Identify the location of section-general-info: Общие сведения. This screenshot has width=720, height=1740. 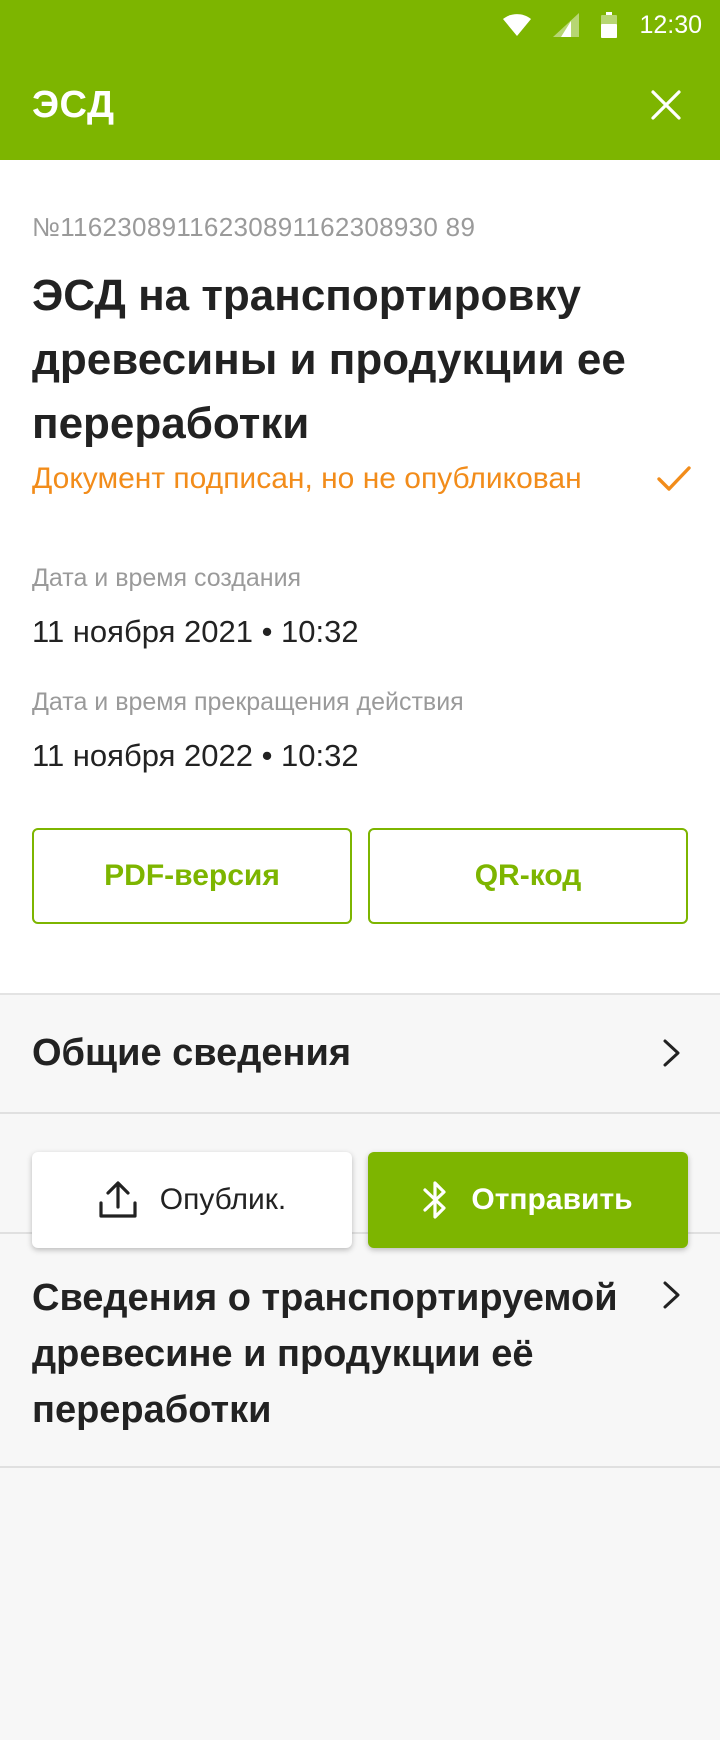
(360, 1055).